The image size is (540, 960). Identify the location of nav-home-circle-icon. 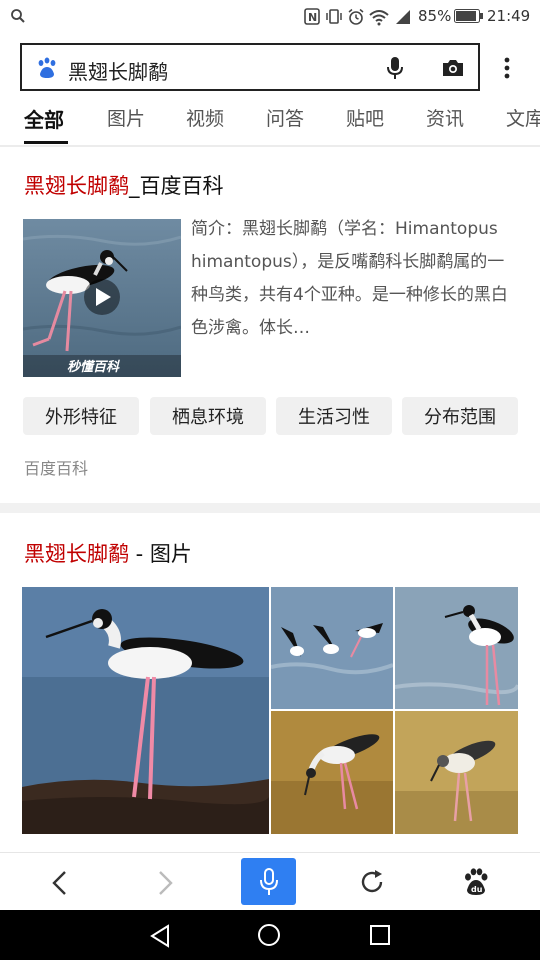
(269, 935).